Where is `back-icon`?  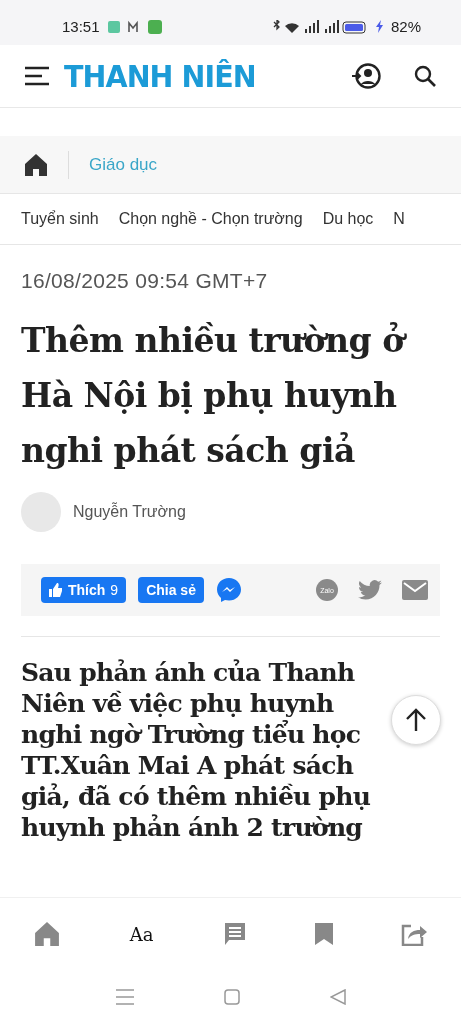 back-icon is located at coordinates (337, 997).